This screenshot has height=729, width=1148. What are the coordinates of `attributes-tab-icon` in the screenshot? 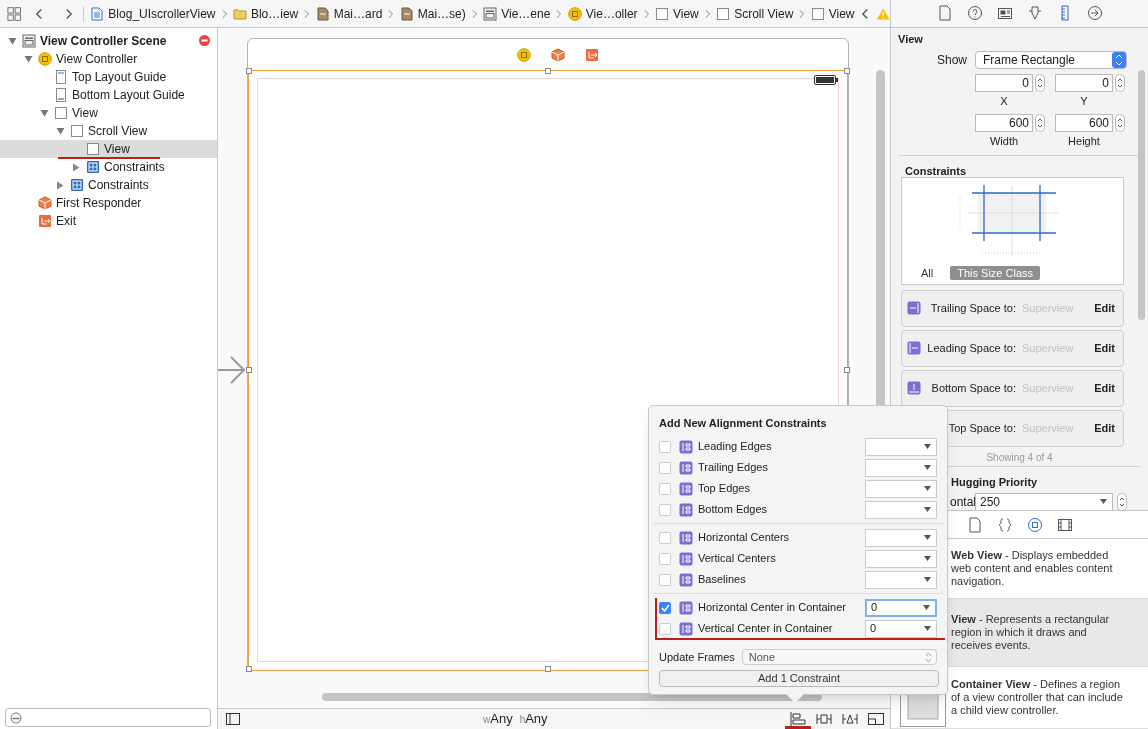 It's located at (1034, 13).